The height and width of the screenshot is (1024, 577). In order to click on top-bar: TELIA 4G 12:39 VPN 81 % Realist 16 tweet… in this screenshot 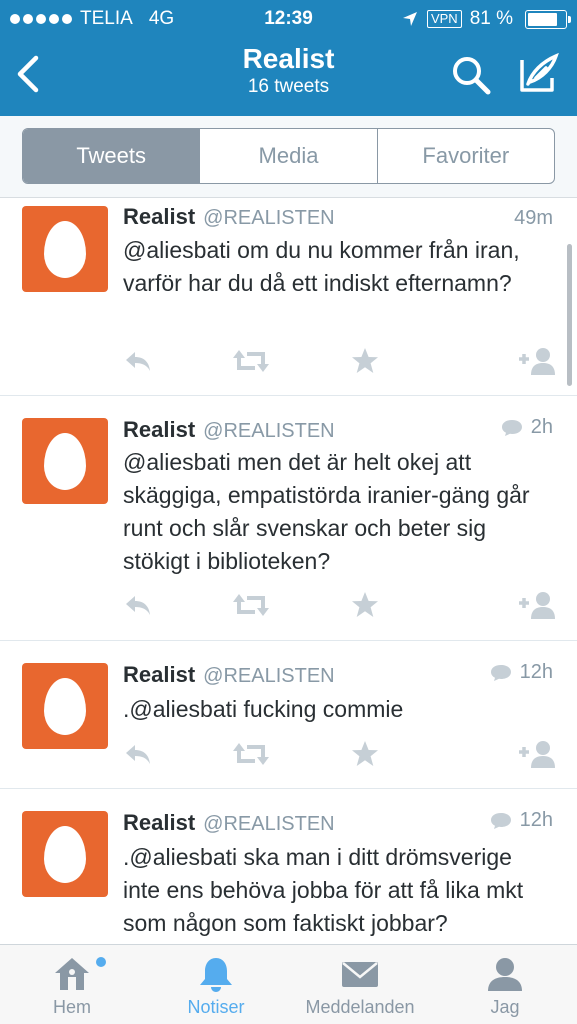, I will do `click(288, 58)`.